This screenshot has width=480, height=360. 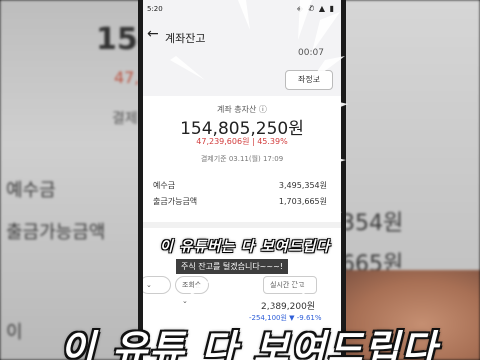 What do you see at coordinates (245, 247) in the screenshot?
I see `caption-main: 이 유튜버는 다 보여드립다` at bounding box center [245, 247].